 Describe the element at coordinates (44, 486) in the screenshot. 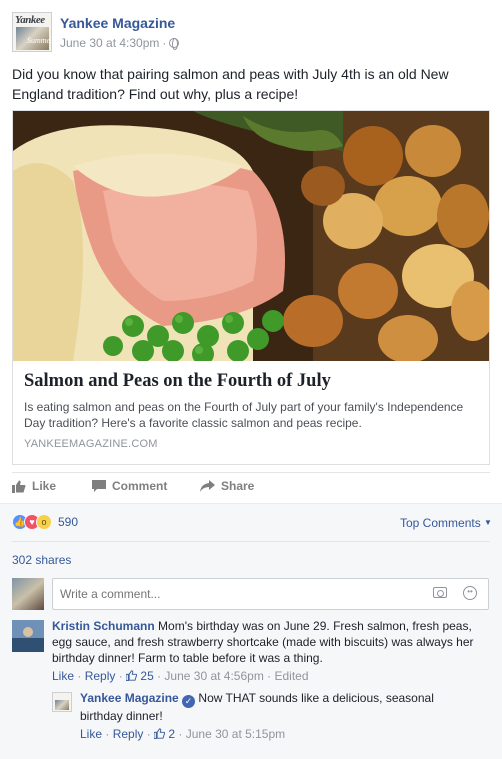

I see `like-label: Like` at that location.